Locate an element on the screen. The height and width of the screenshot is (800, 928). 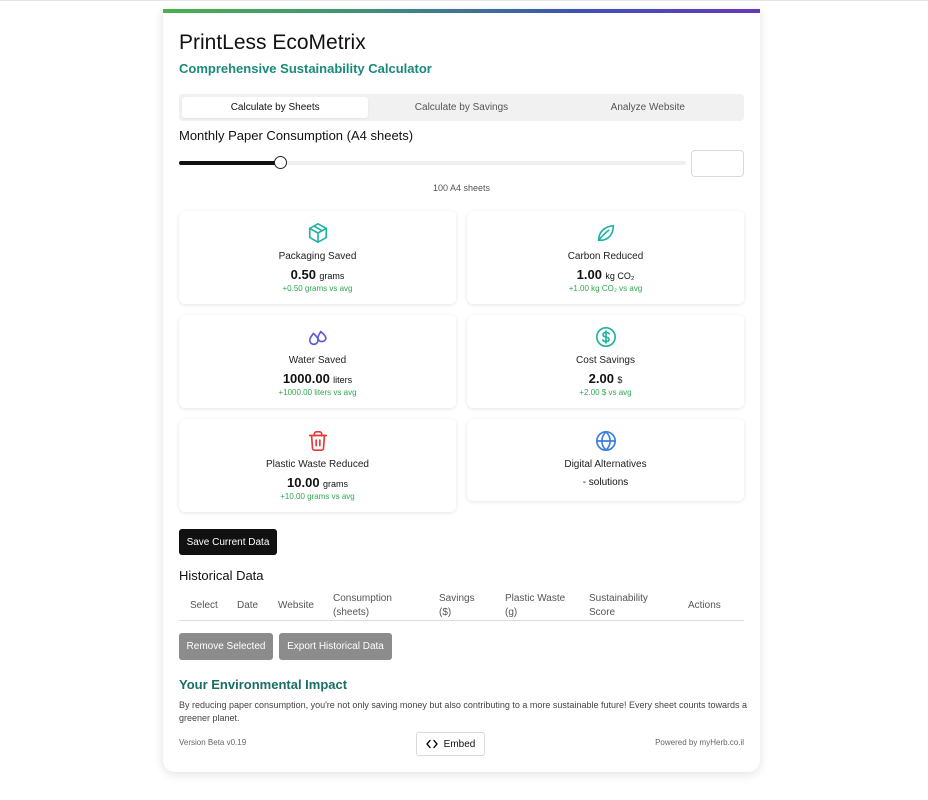
column-header: Consumption (sheets) is located at coordinates (362, 605).